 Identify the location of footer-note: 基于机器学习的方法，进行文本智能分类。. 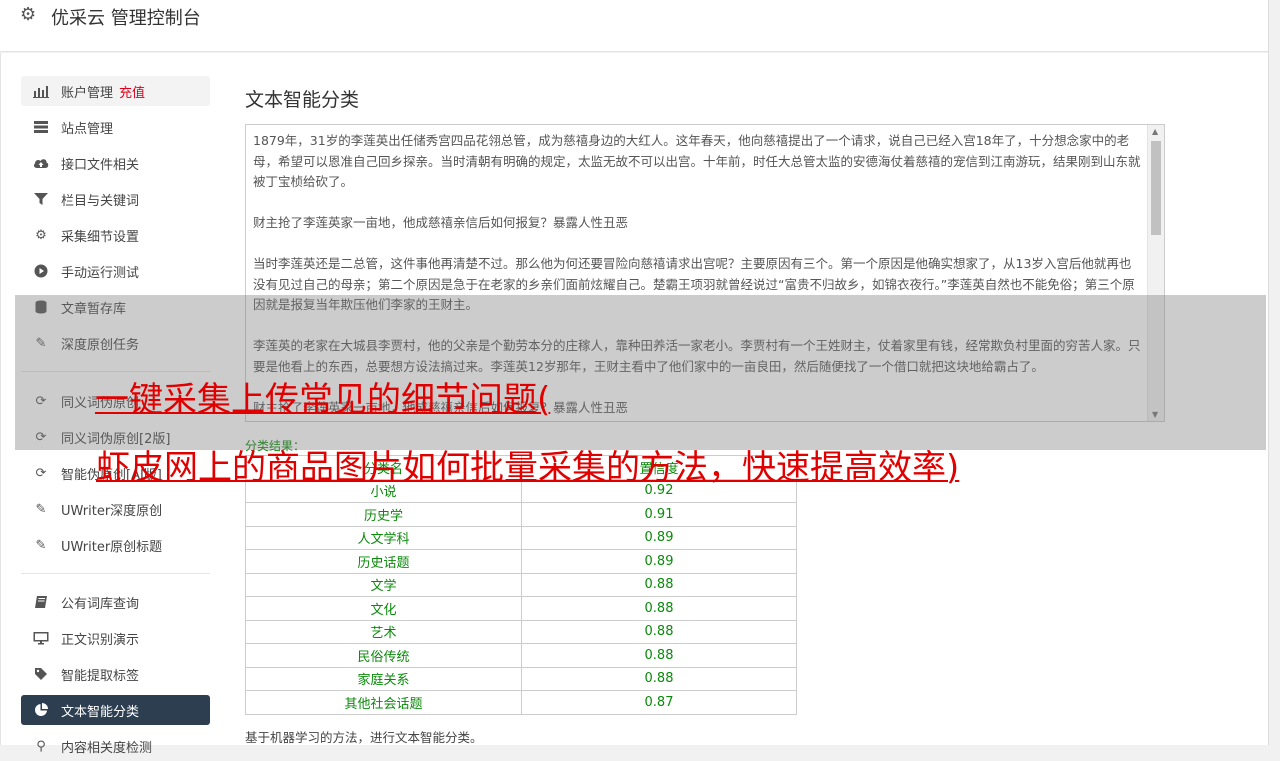
(364, 737).